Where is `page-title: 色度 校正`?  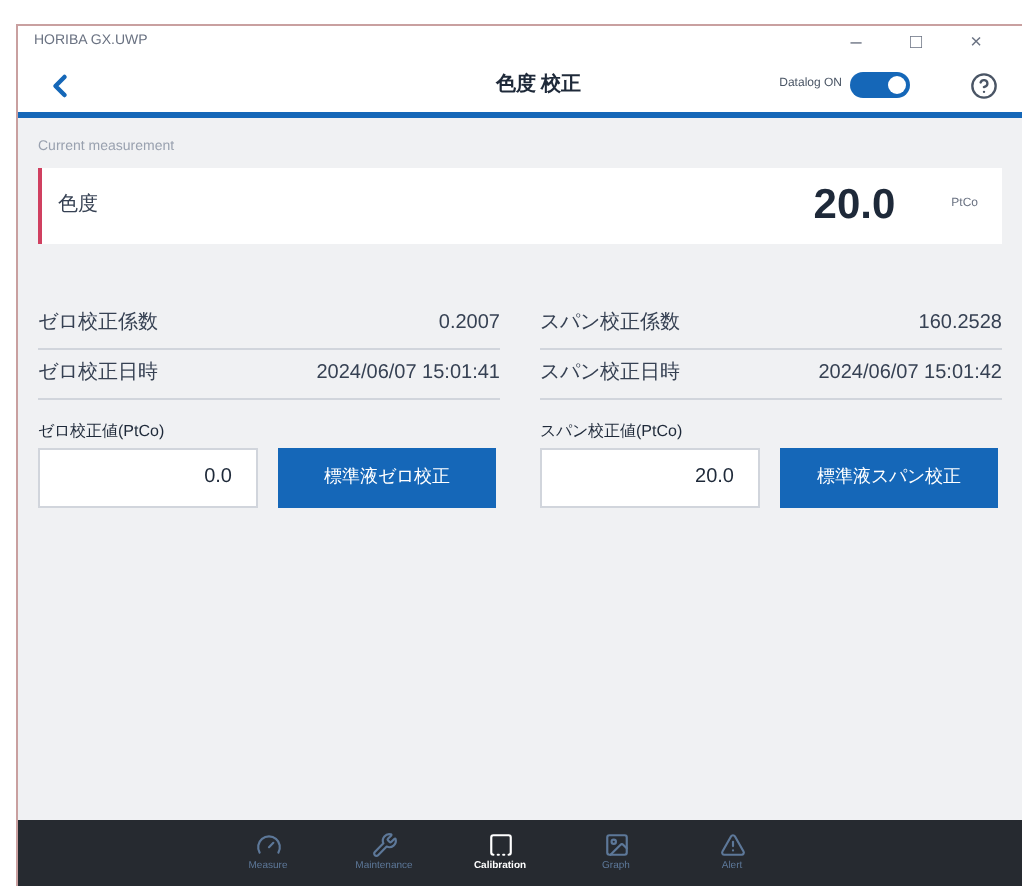
page-title: 色度 校正 is located at coordinates (538, 85).